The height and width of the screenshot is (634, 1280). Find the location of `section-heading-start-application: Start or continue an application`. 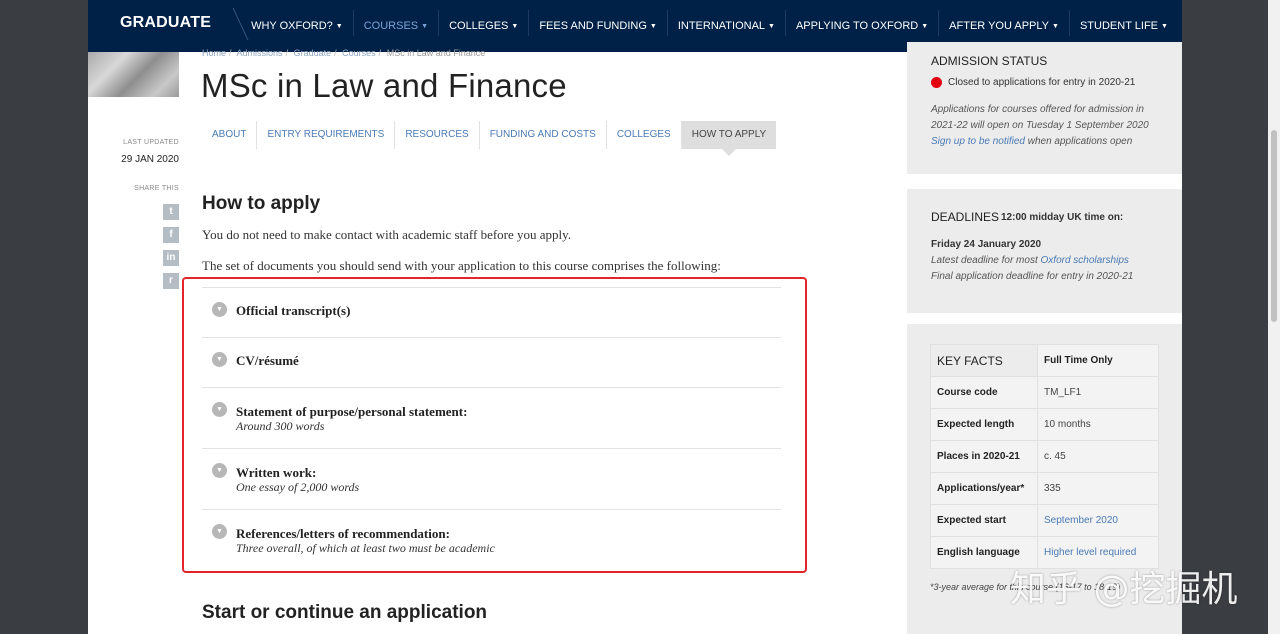

section-heading-start-application: Start or continue an application is located at coordinates (345, 612).